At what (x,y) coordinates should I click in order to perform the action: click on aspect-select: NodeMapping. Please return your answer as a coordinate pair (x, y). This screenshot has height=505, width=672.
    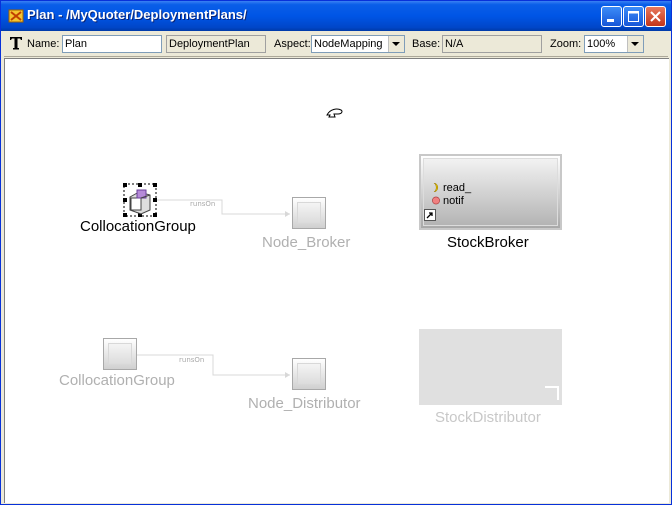
    Looking at the image, I should click on (358, 44).